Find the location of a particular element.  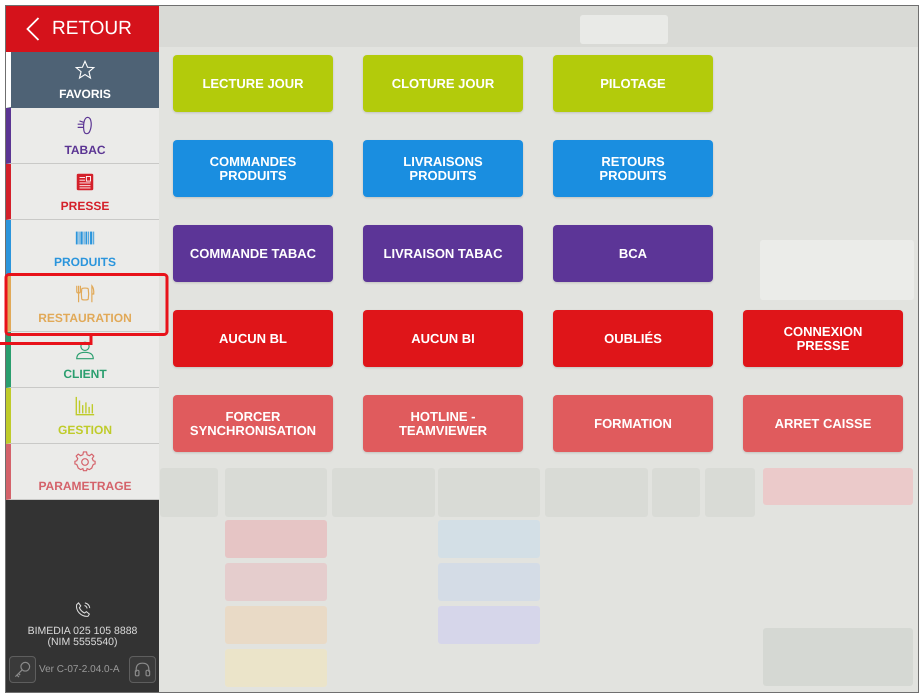

gear-icon is located at coordinates (85, 462).